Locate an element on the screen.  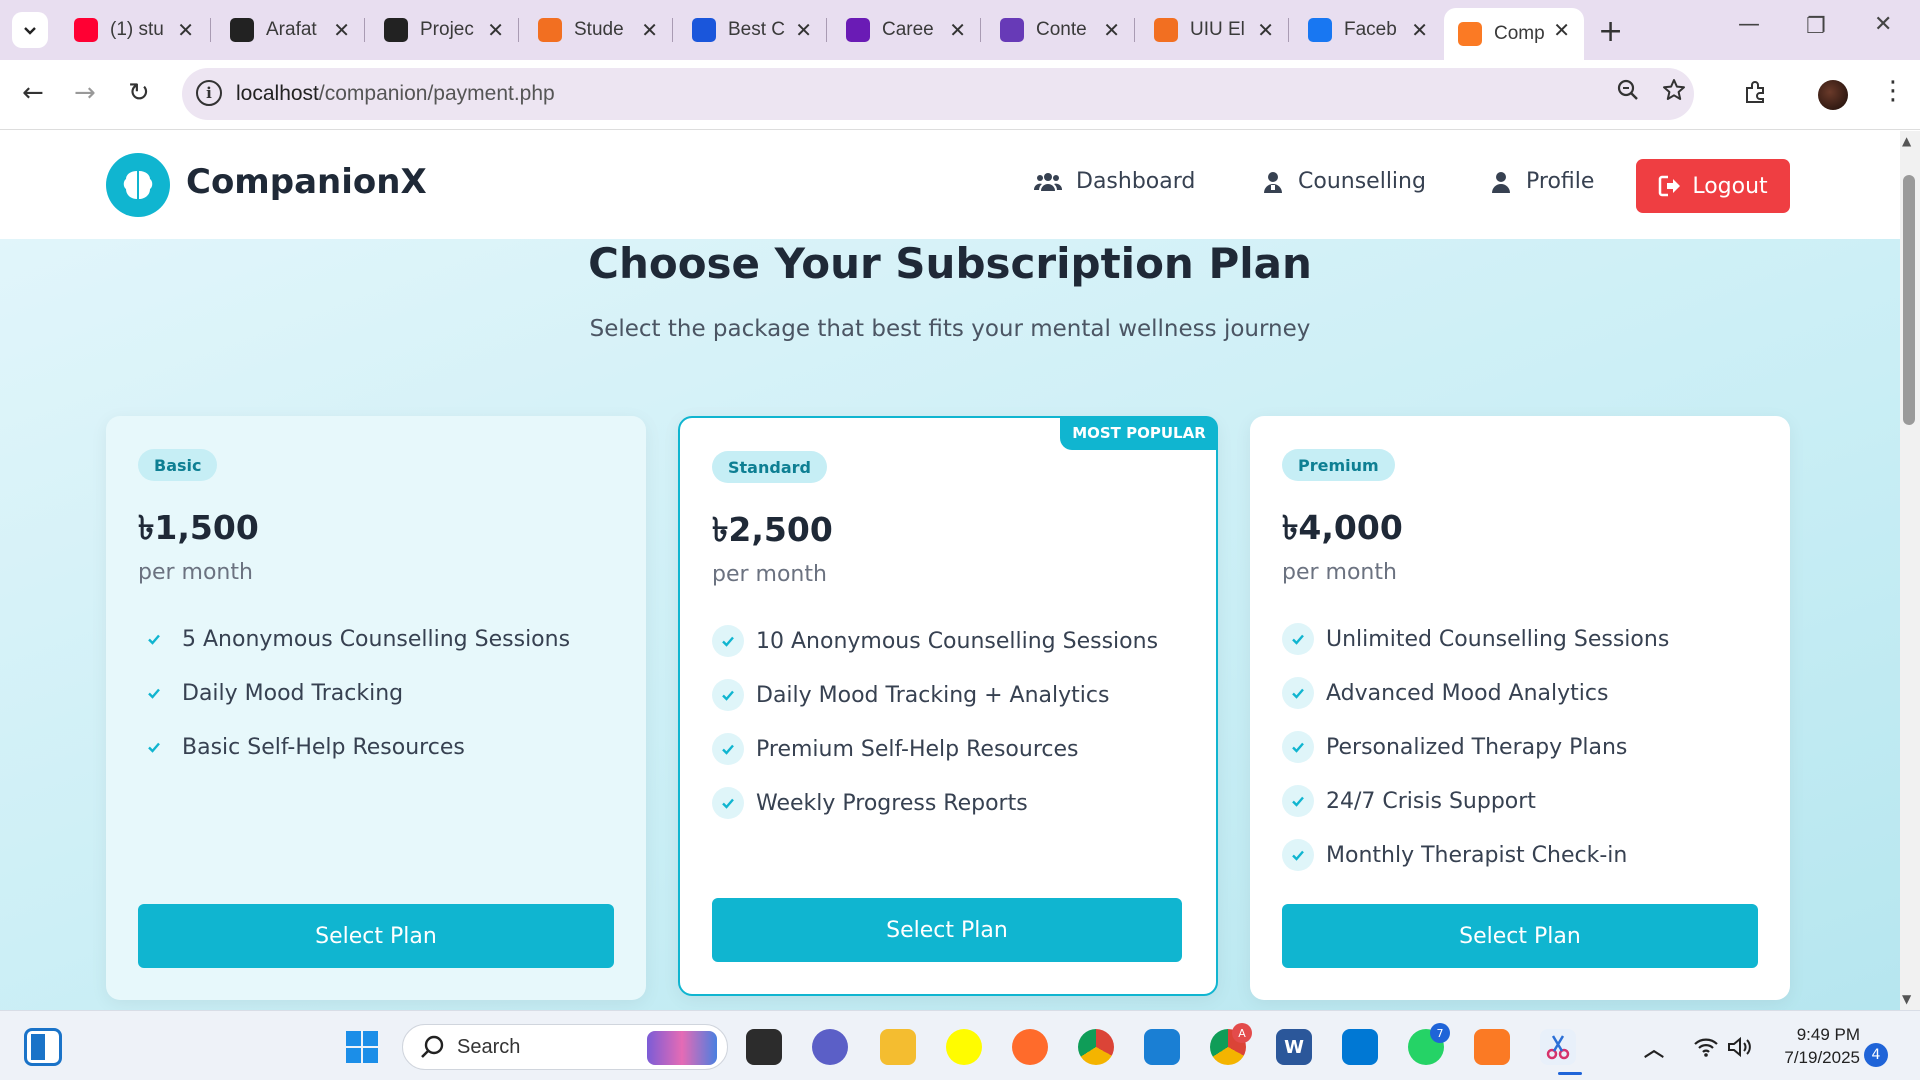
xampp-icon is located at coordinates (1492, 1047).